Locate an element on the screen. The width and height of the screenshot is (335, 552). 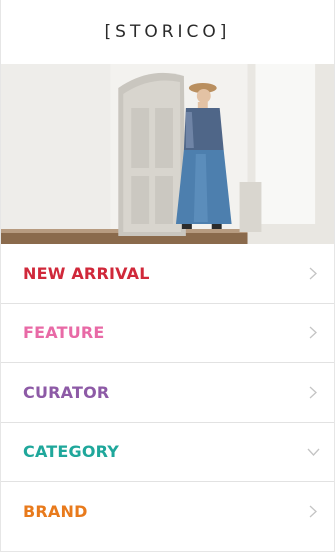
menu-label-curator: CURATOR is located at coordinates (66, 392).